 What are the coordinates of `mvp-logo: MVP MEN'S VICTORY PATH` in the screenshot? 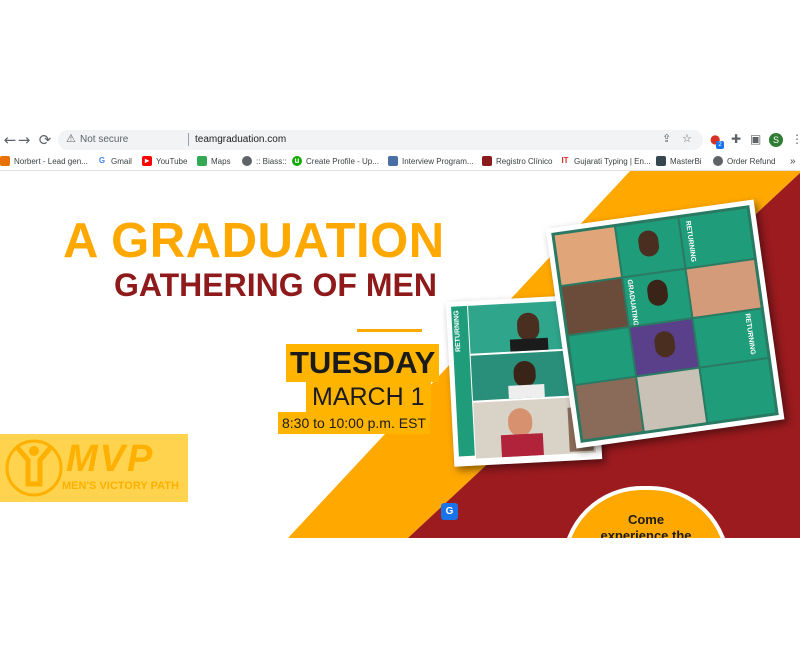 It's located at (94, 468).